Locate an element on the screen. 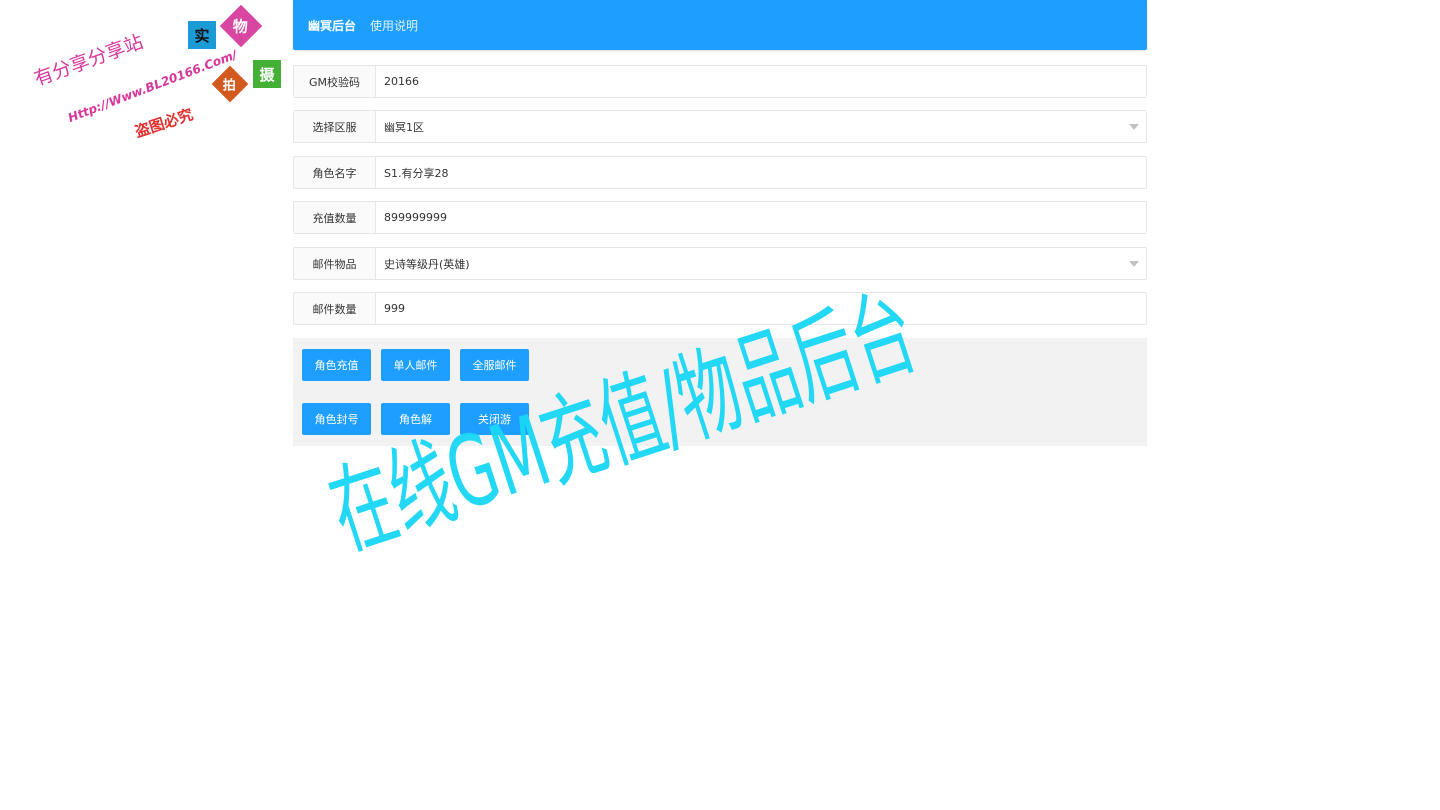  mail-quantity-row: 邮件数量 999 is located at coordinates (720, 308).